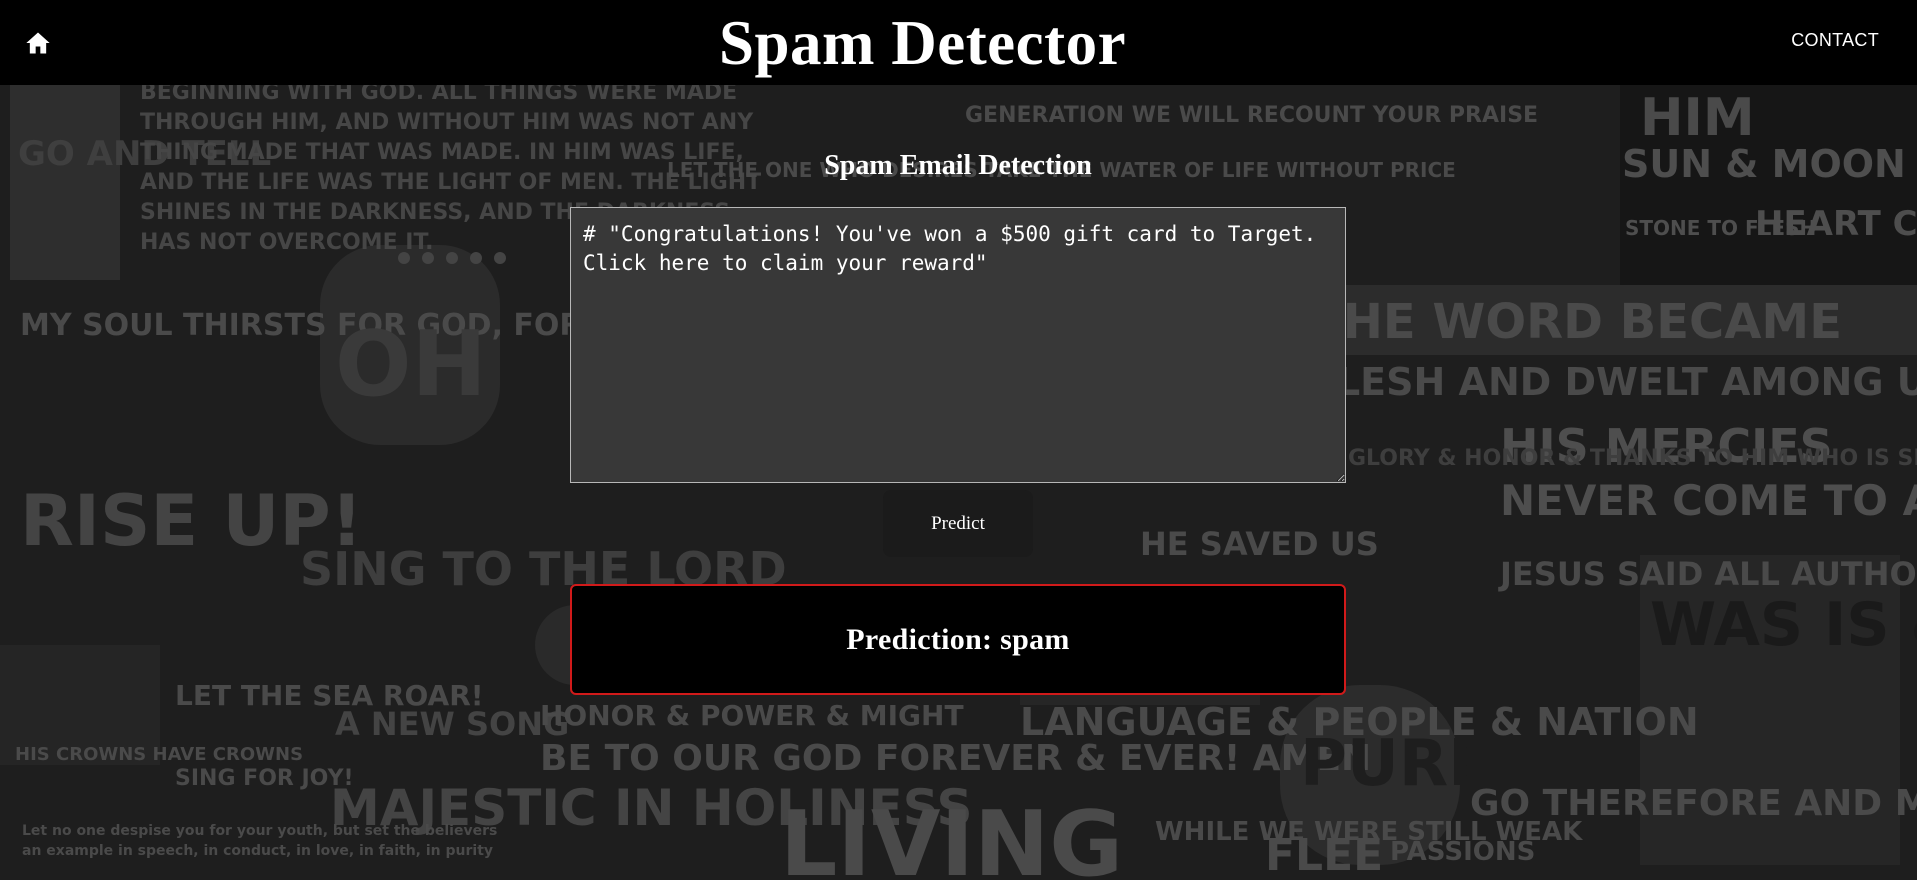 This screenshot has width=1917, height=880. Describe the element at coordinates (958, 165) in the screenshot. I see `form-heading: Spam Email Detection` at that location.